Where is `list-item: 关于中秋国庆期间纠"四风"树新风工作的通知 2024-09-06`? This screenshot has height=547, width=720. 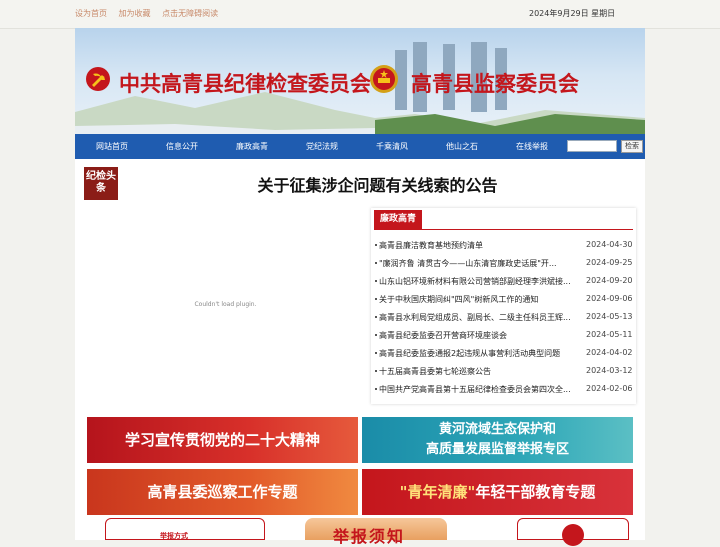
list-item: 关于中秋国庆期间纠"四风"树新风工作的通知 2024-09-06 is located at coordinates (504, 300).